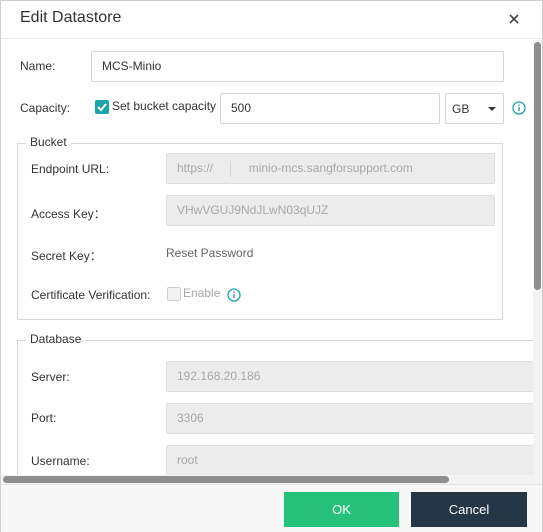  I want to click on chevron-down-icon, so click(492, 109).